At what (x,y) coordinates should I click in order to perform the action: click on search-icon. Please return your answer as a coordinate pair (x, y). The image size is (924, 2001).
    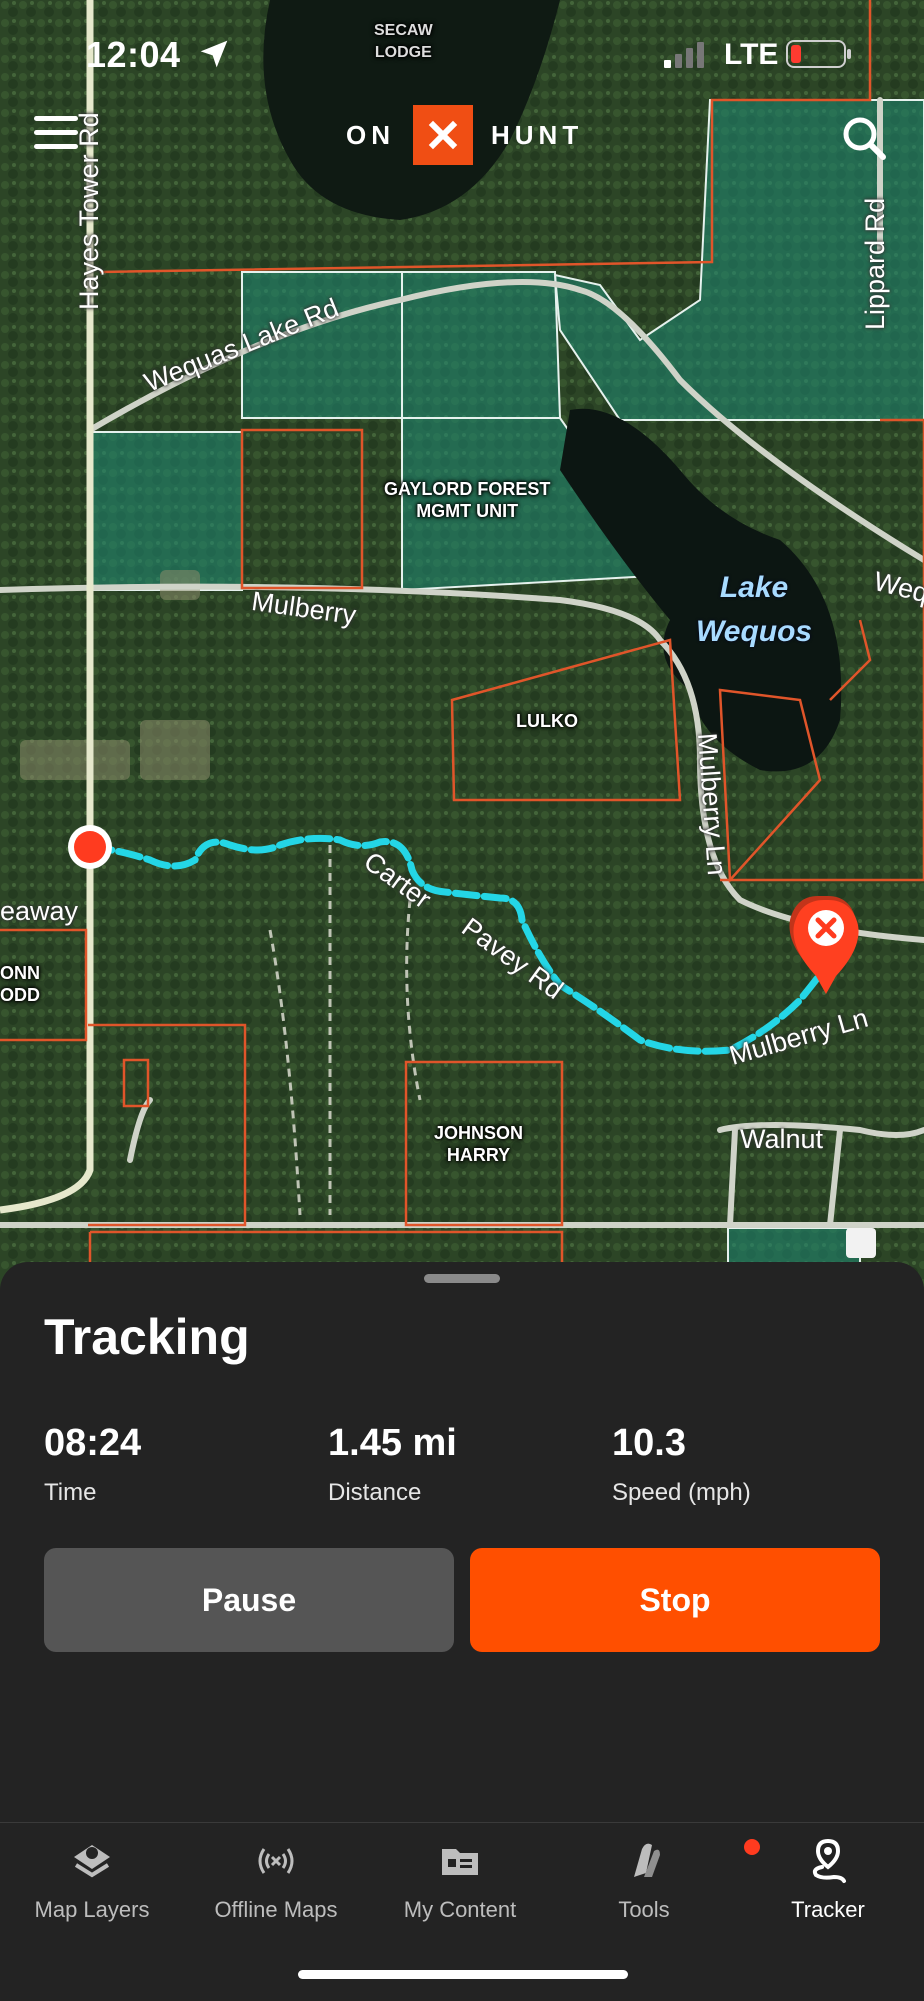
    Looking at the image, I should click on (864, 138).